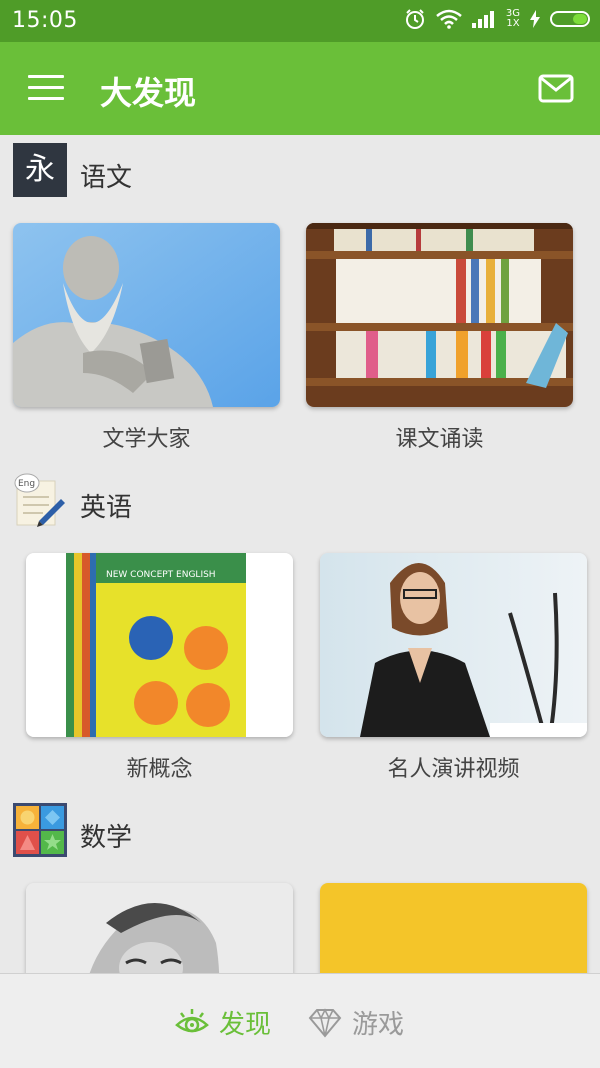 The image size is (600, 1068). I want to click on tab-games: 游戏, so click(356, 1022).